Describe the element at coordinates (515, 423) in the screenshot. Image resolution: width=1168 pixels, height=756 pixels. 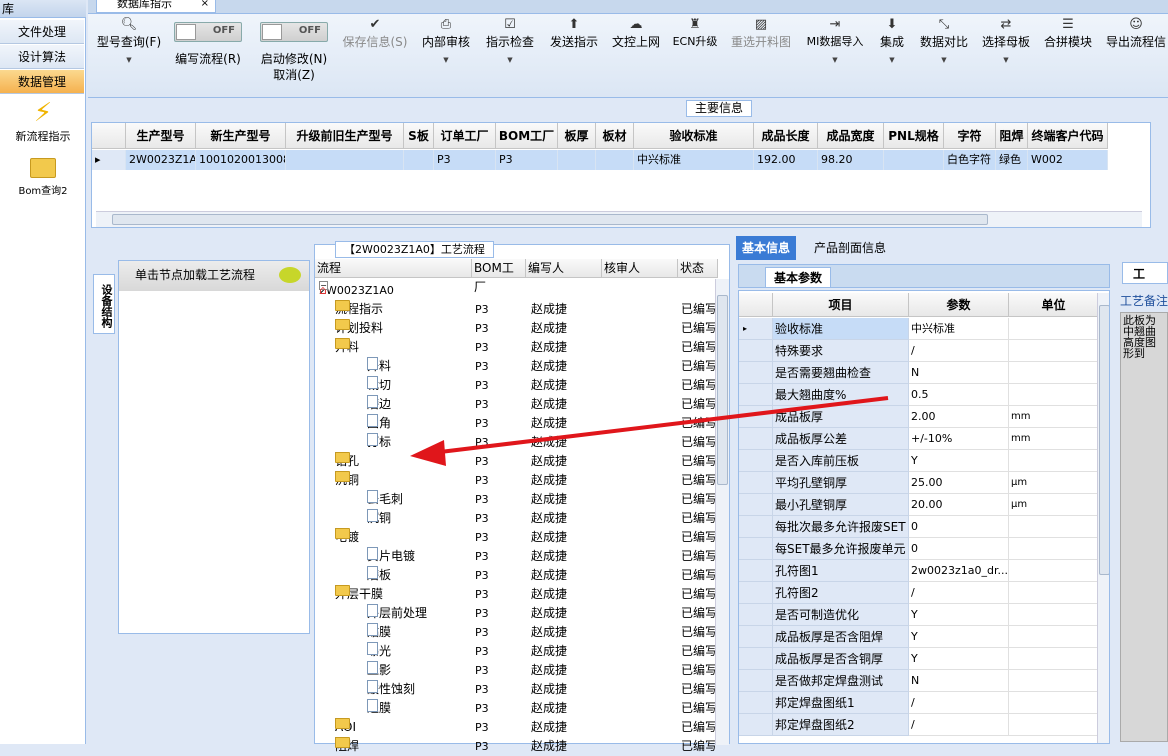
I see `tree-leaf-row: 圆角 P3 赵成捷 已编写` at that location.